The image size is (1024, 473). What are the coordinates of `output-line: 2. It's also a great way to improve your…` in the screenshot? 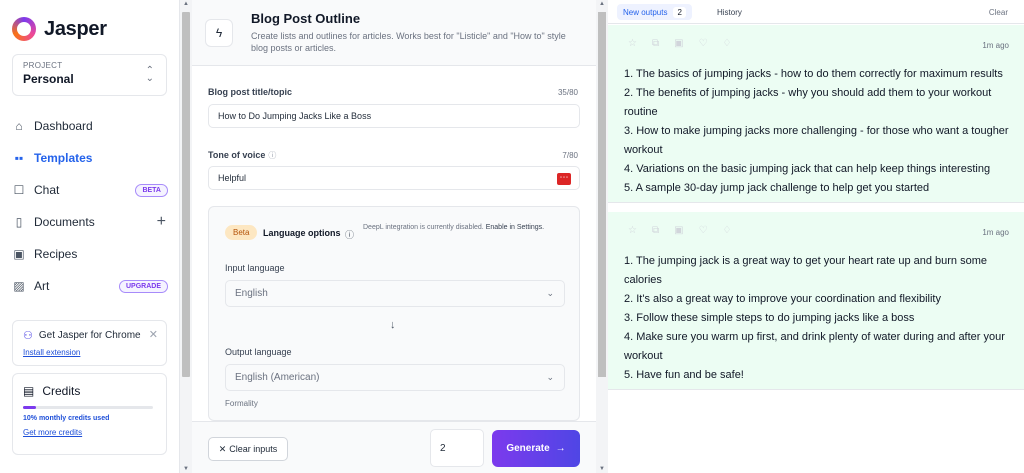 It's located at (782, 299).